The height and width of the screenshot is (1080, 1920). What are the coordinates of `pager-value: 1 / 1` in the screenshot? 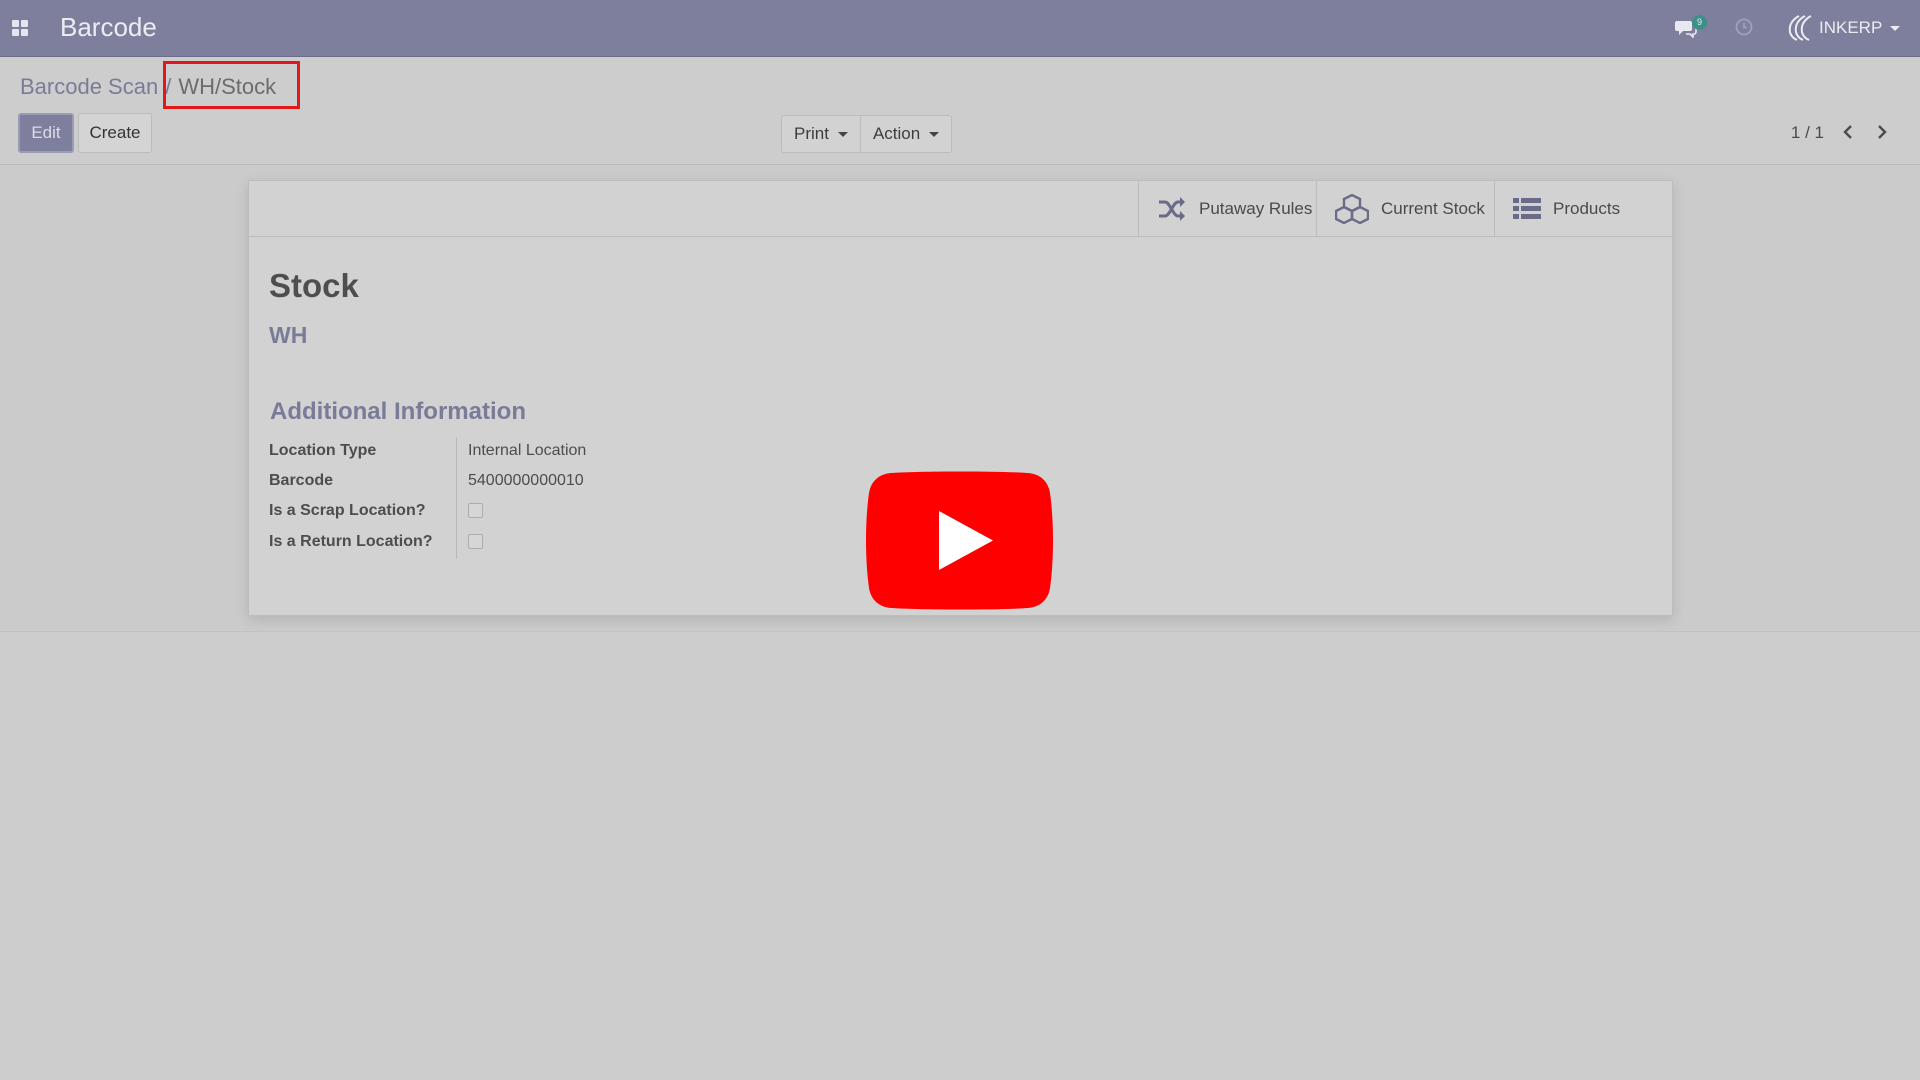 It's located at (1807, 133).